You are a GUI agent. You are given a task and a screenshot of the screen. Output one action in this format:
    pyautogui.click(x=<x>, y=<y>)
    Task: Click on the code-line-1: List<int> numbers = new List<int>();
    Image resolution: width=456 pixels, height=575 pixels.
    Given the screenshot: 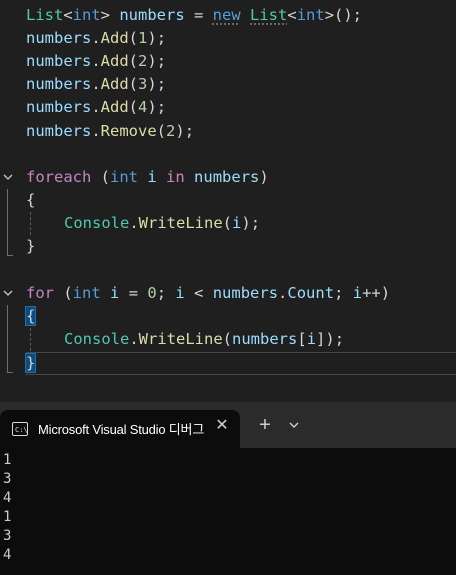 What is the action you would take?
    pyautogui.click(x=228, y=15)
    